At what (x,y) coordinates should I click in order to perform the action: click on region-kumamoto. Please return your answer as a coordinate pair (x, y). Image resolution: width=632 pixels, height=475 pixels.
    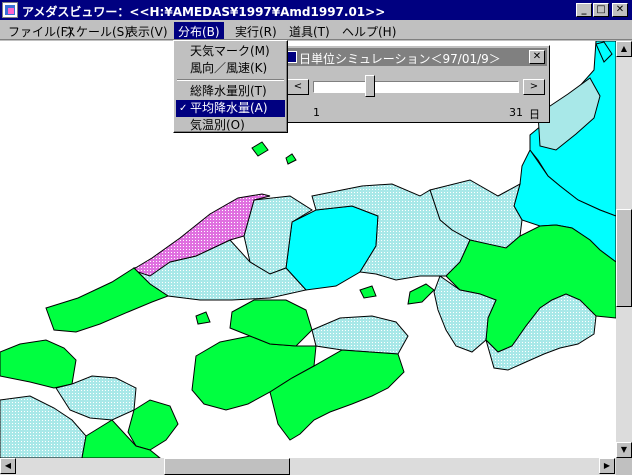
    Looking at the image, I should click on (153, 425).